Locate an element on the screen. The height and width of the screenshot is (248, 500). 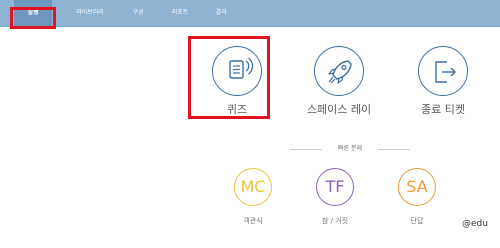
multiple-choice-label: 객관식 is located at coordinates (253, 221).